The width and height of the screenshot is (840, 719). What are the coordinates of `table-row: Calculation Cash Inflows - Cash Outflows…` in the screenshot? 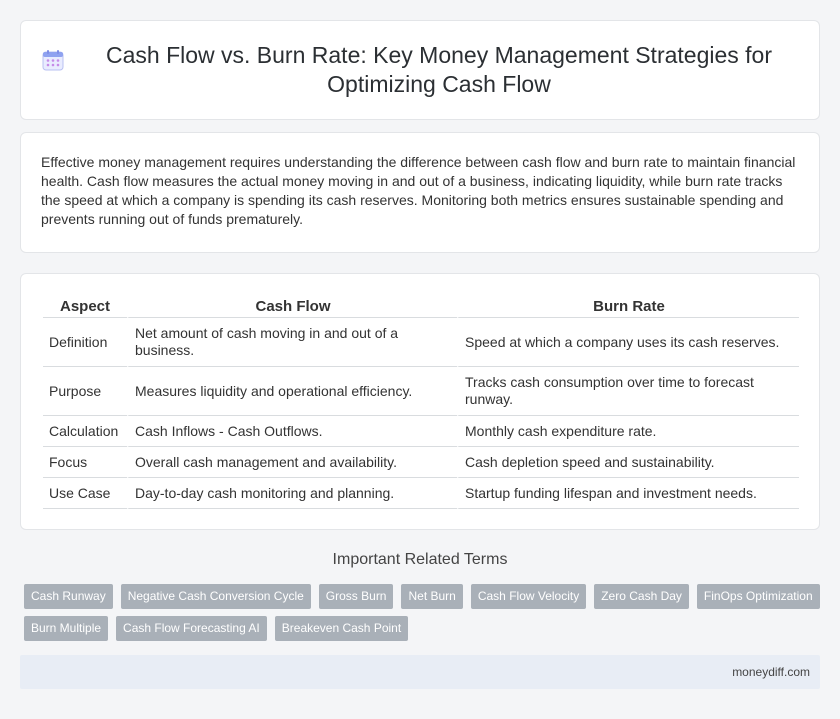 It's located at (421, 431).